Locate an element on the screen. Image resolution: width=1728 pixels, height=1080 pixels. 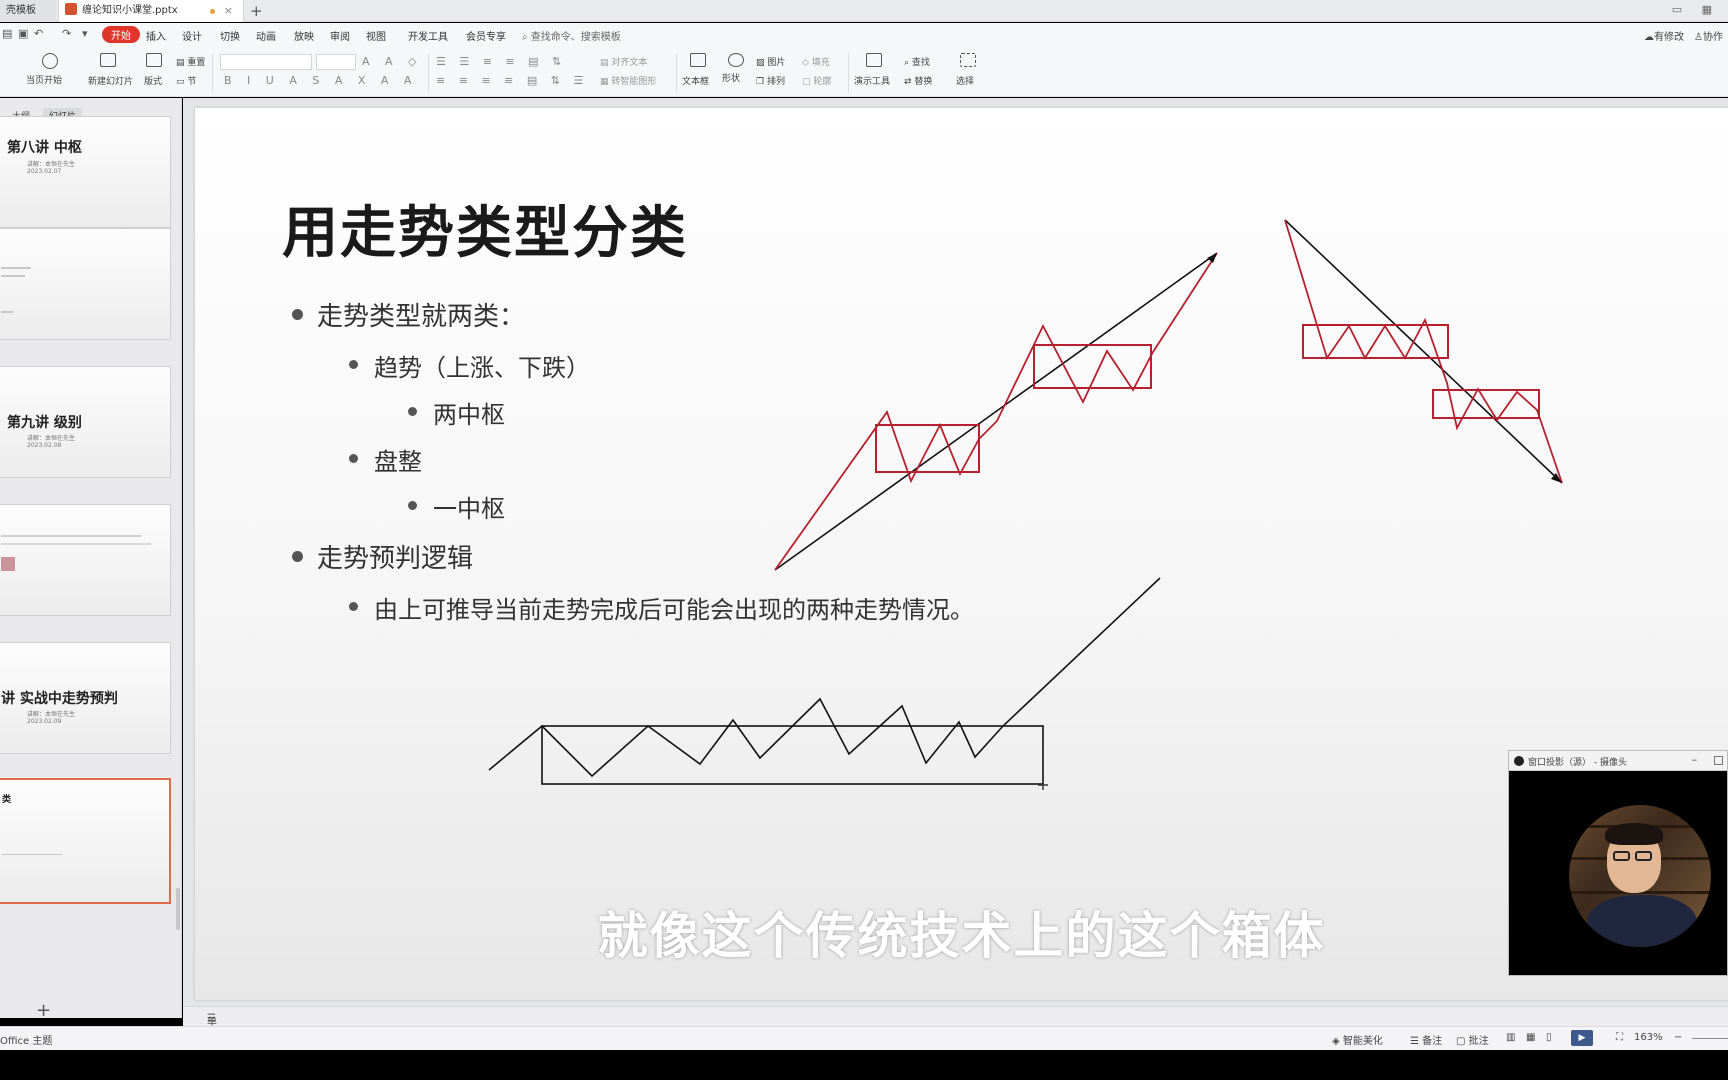
comments-button: ▢ 批注 is located at coordinates (1472, 1039).